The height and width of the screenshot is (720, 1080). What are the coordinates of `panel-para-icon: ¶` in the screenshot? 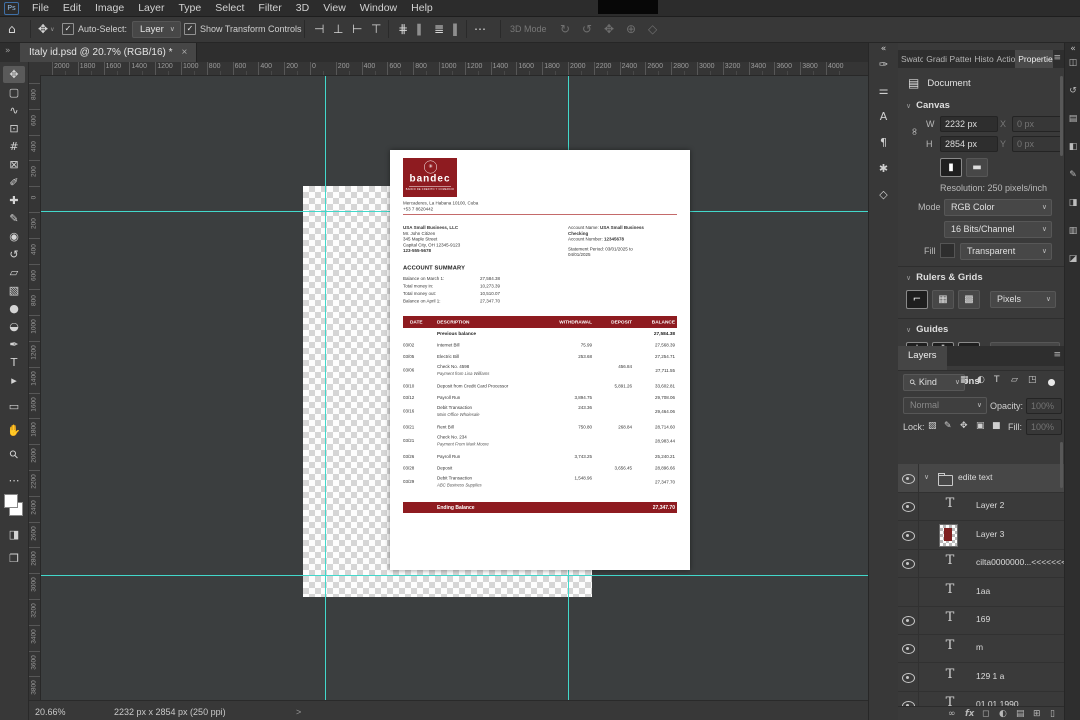 It's located at (883, 142).